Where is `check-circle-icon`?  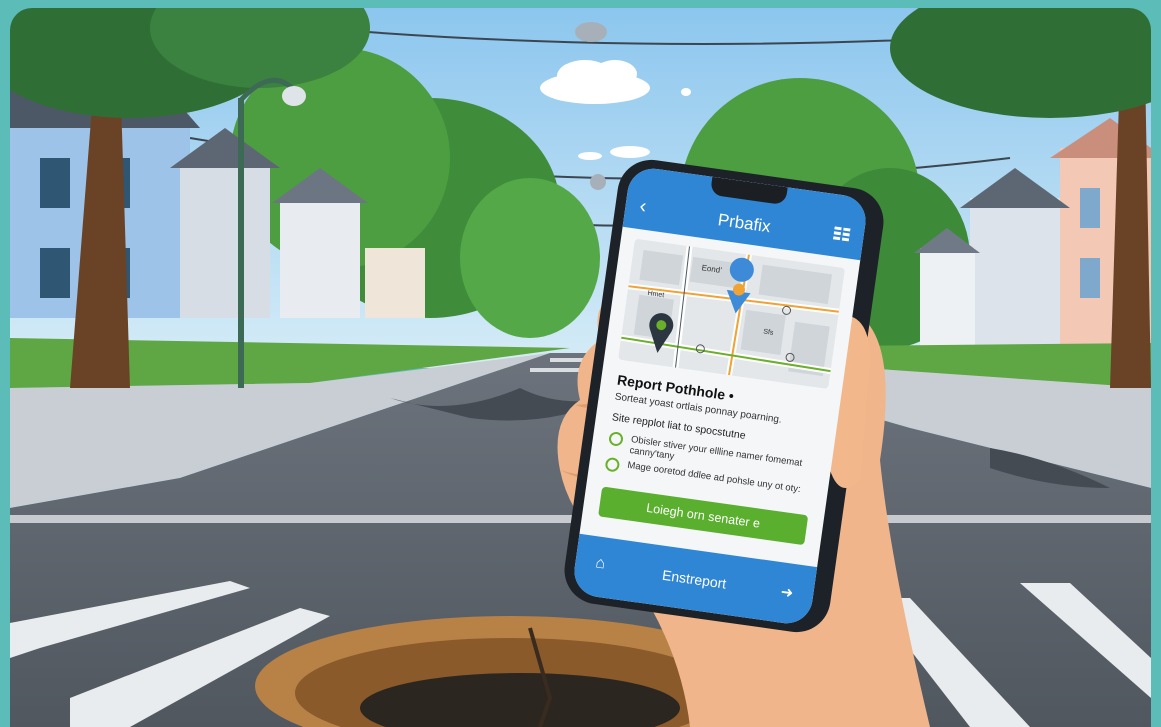
check-circle-icon is located at coordinates (612, 464).